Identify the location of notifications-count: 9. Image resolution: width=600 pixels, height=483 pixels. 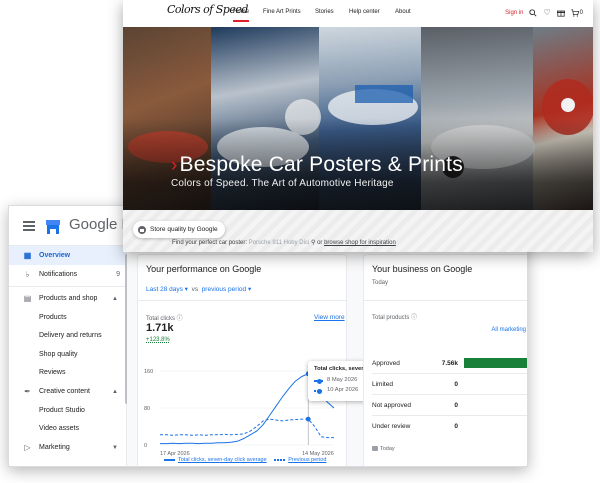
(118, 274).